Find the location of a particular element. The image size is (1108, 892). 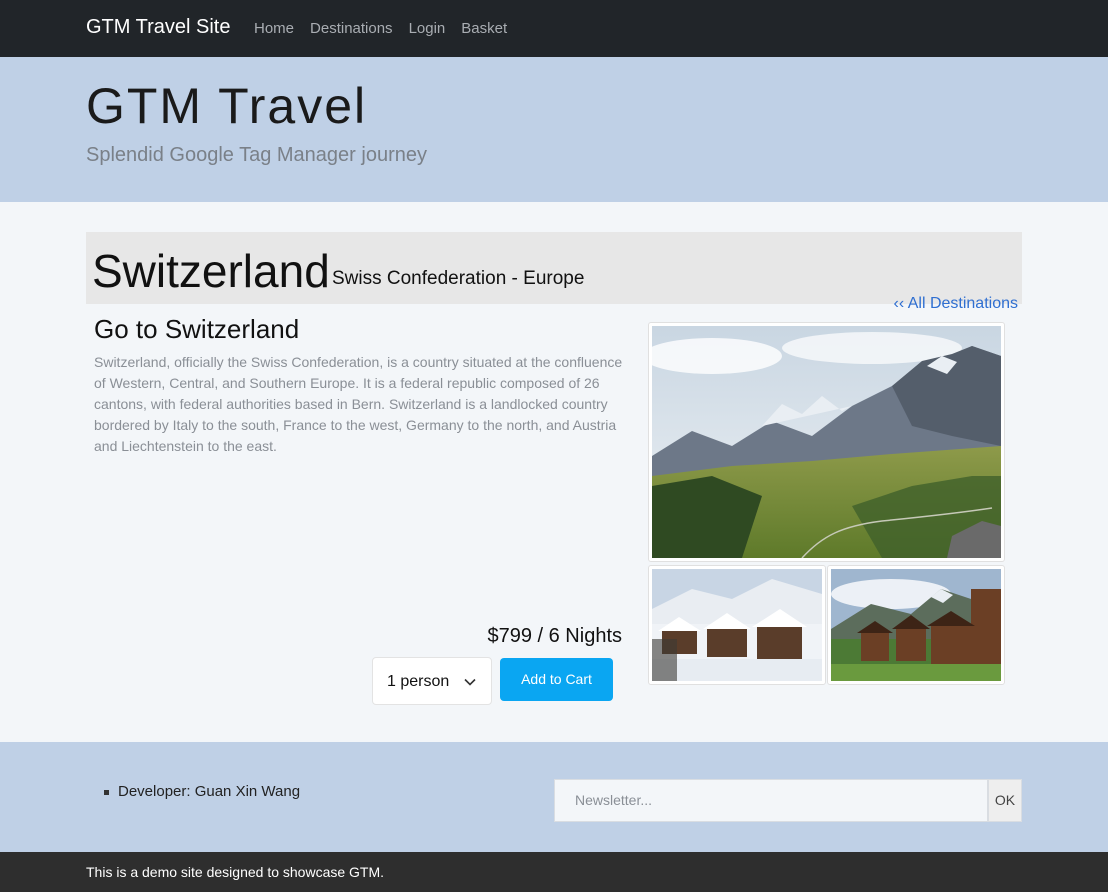

destination-header: Switzerland Swiss Confederation - Europe is located at coordinates (554, 268).